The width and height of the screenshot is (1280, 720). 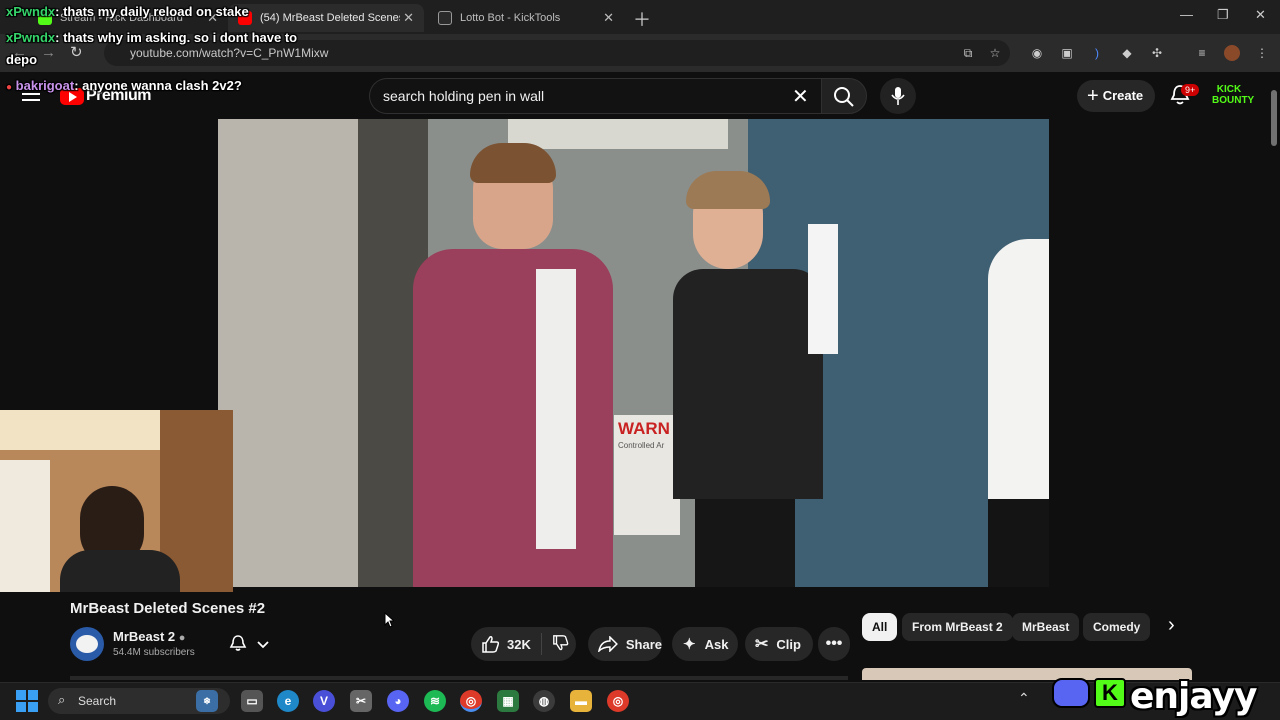 I want to click on snipping-tool-icon: ✂, so click(x=361, y=701).